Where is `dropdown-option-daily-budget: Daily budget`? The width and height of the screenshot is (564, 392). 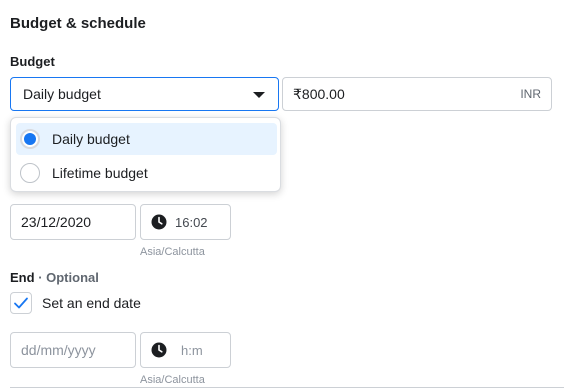
dropdown-option-daily-budget: Daily budget is located at coordinates (146, 139).